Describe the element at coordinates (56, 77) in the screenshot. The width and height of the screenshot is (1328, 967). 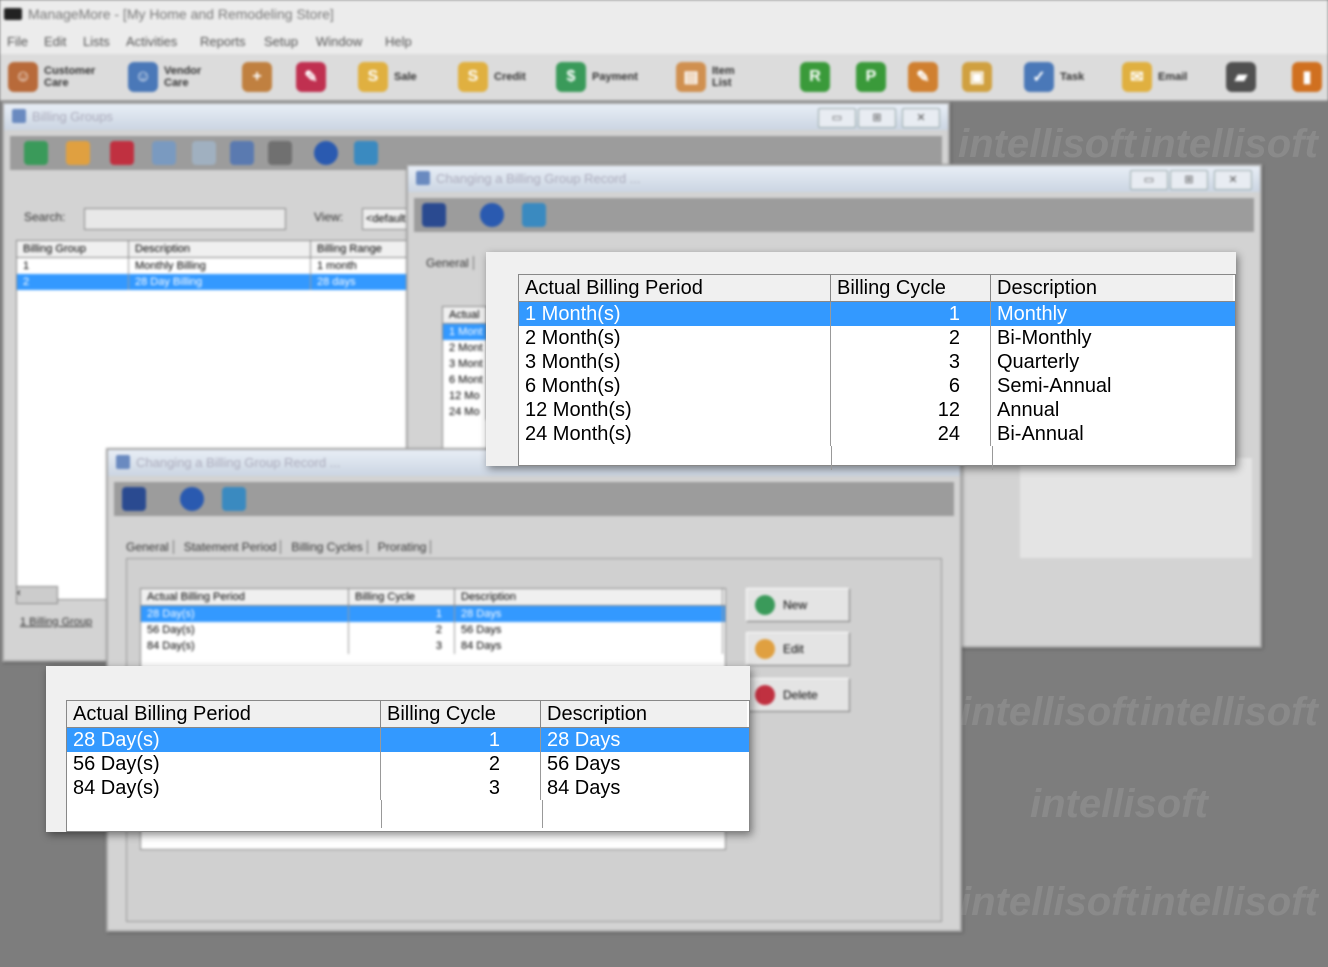
I see `customer-care-button: ☺ Customer Care` at that location.